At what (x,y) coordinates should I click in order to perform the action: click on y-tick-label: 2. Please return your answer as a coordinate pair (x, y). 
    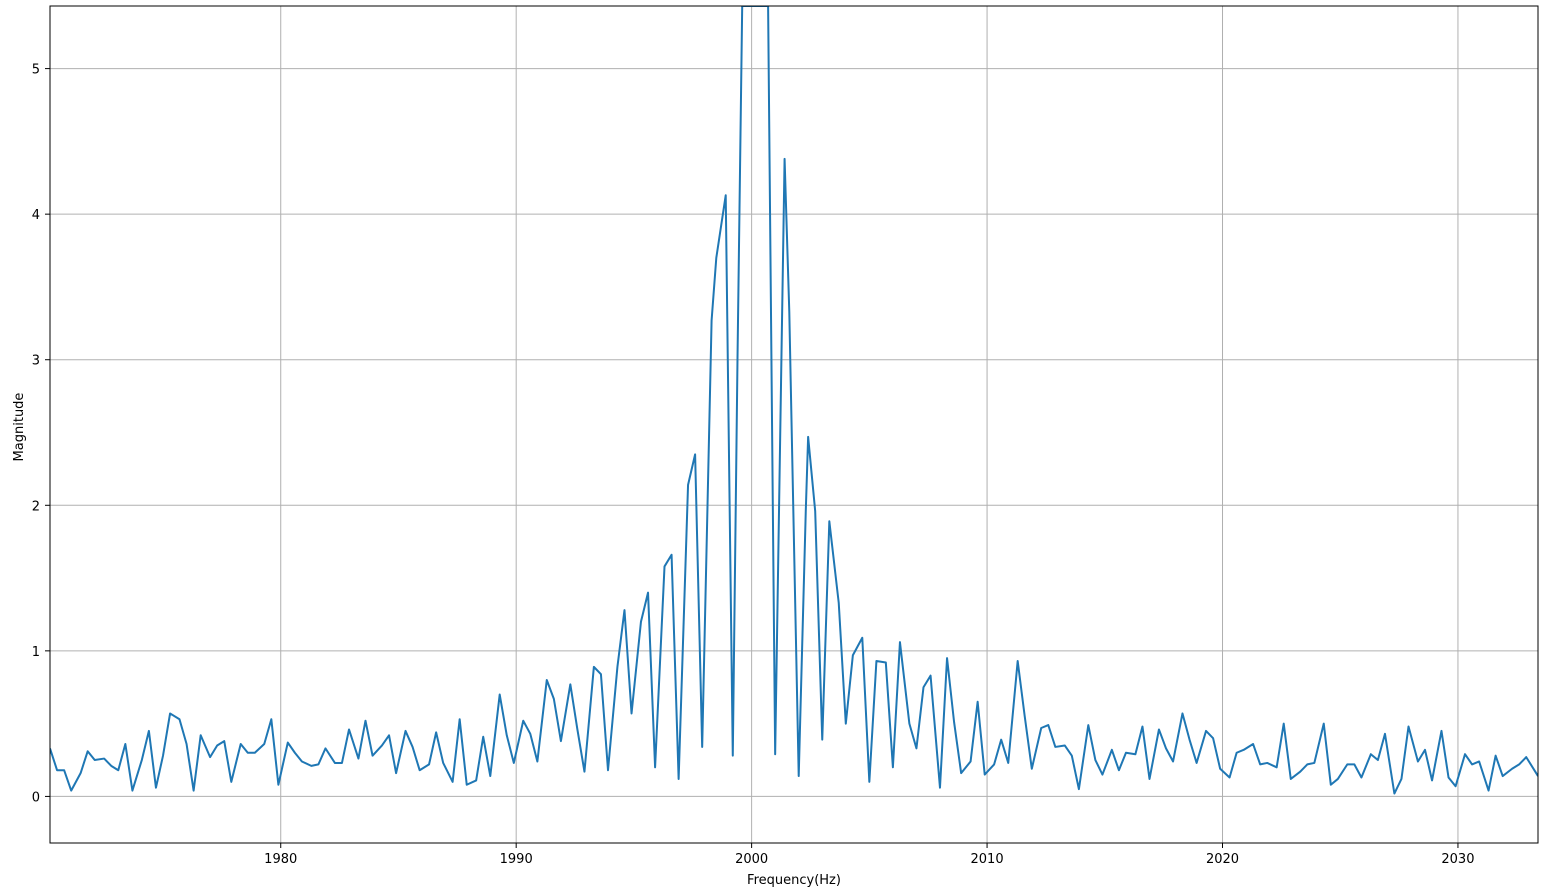
    Looking at the image, I should click on (36, 506).